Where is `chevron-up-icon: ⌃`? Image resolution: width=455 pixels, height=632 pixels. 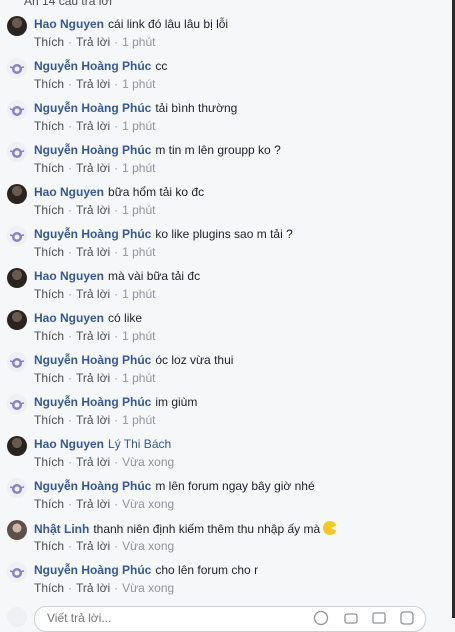
chevron-up-icon: ⌃ is located at coordinates (13, 4).